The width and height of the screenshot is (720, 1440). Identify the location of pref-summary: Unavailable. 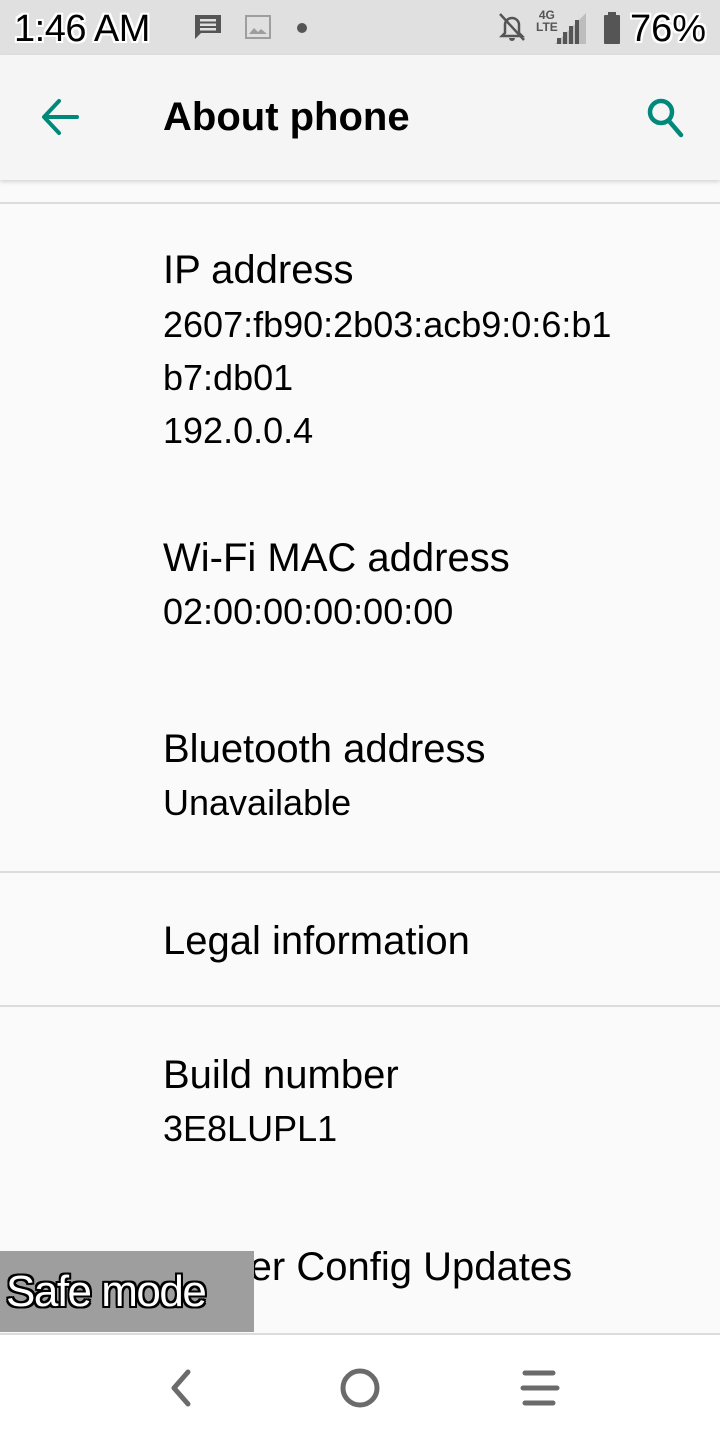
(257, 802).